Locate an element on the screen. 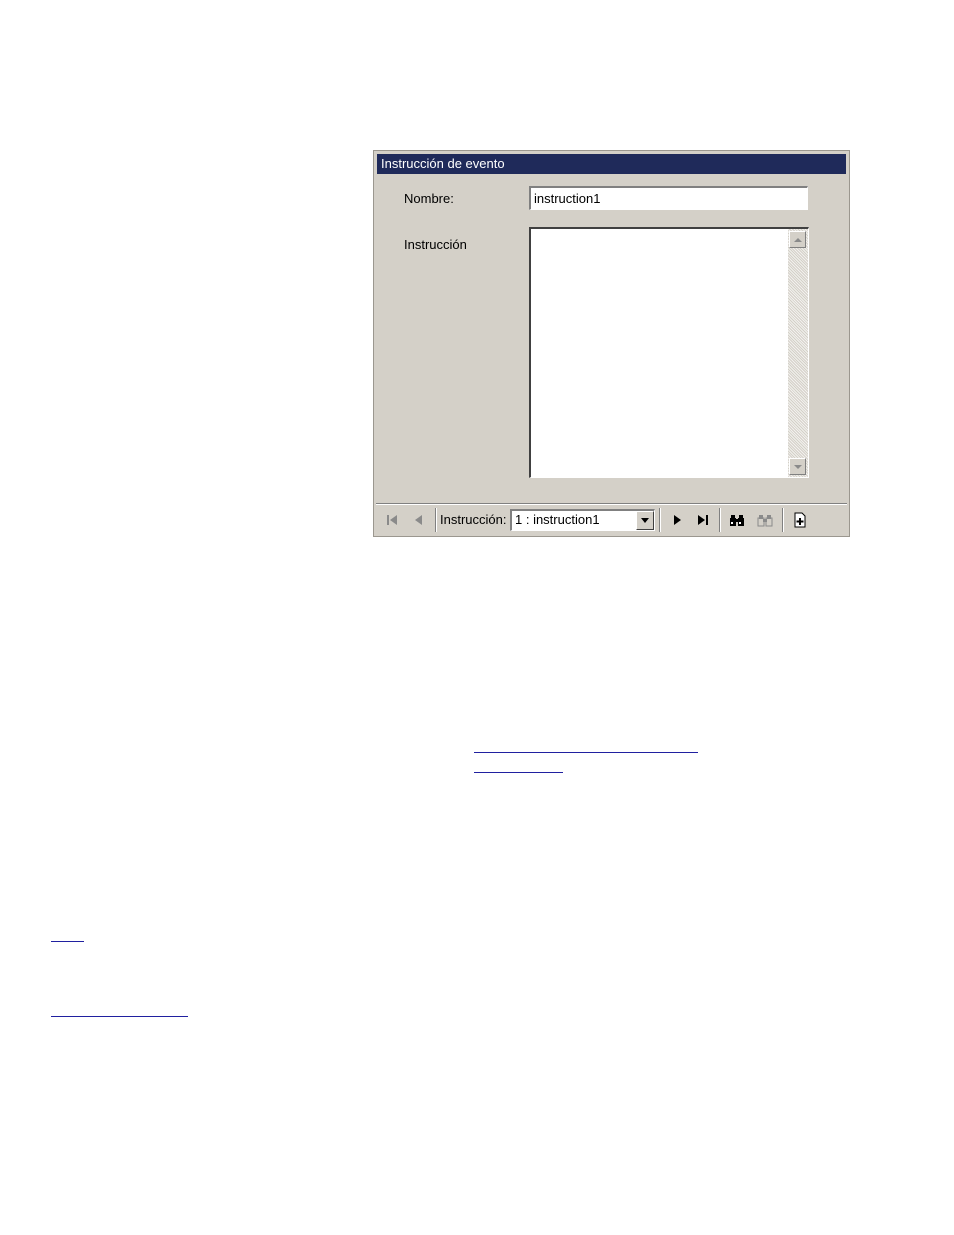 This screenshot has width=954, height=1235. record-navigator: Instrucción: 1 : instruction1 is located at coordinates (611, 518).